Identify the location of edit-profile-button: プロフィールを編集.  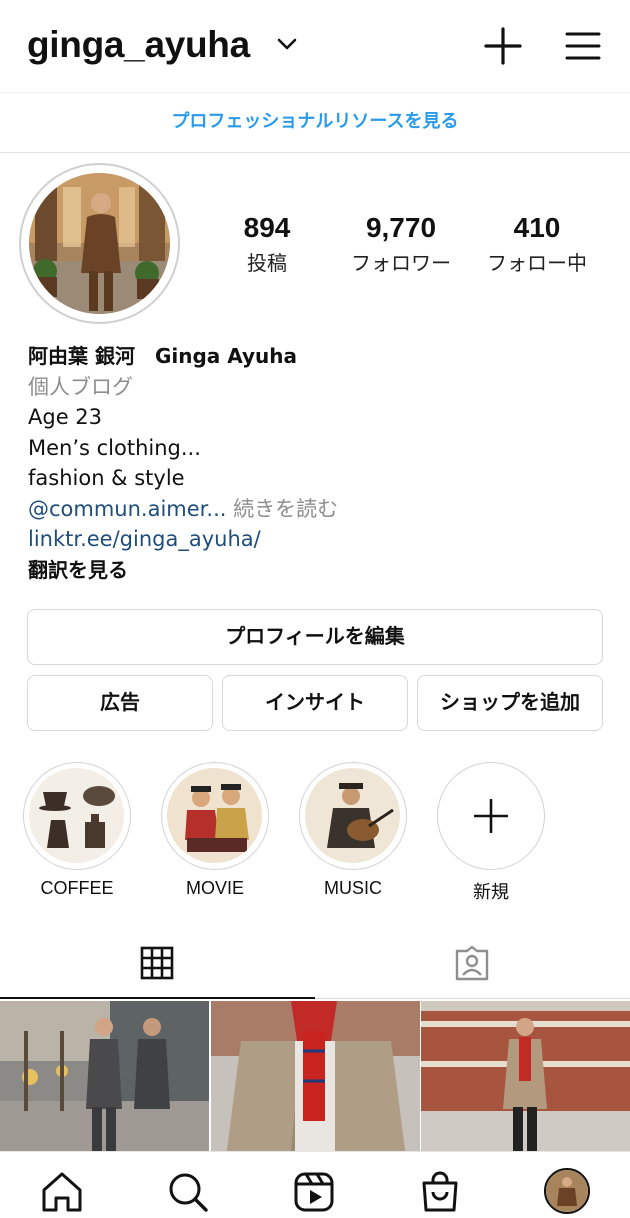
(315, 637).